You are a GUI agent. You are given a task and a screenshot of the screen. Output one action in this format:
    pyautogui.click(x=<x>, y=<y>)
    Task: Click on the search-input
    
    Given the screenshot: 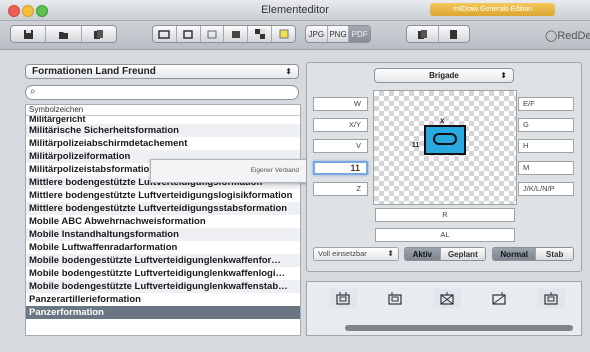 What is the action you would take?
    pyautogui.click(x=169, y=93)
    